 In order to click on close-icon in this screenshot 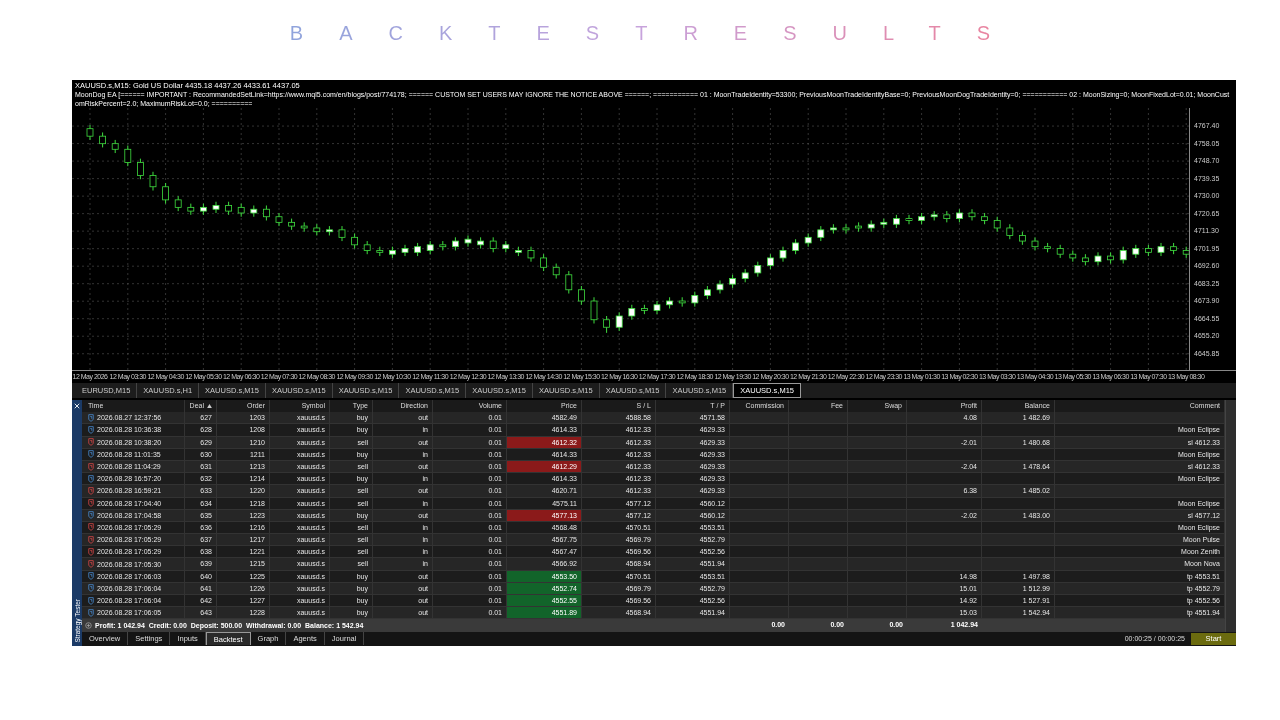, I will do `click(77, 406)`.